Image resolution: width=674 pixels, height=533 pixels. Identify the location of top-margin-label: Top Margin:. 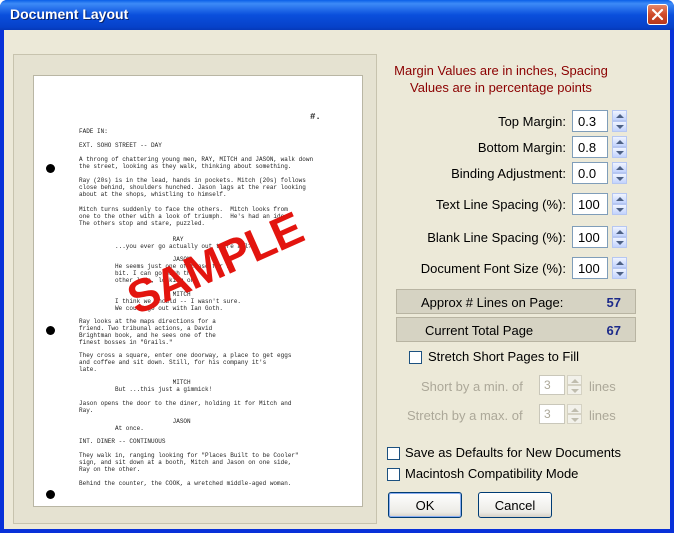
(532, 121).